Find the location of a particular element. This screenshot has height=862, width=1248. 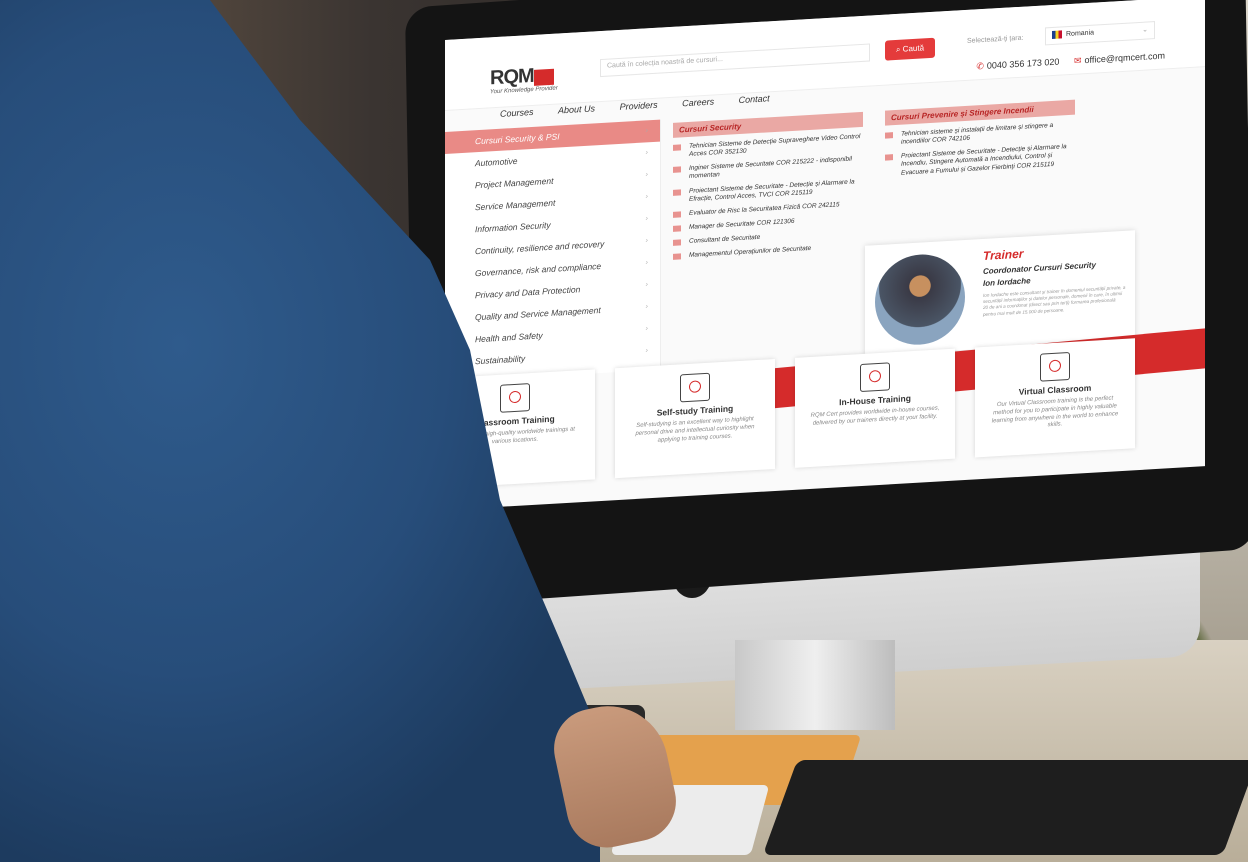

contact-info: ✆ 0040 356 173 020 ✉ office@rqmcert.com is located at coordinates (1064, 61).